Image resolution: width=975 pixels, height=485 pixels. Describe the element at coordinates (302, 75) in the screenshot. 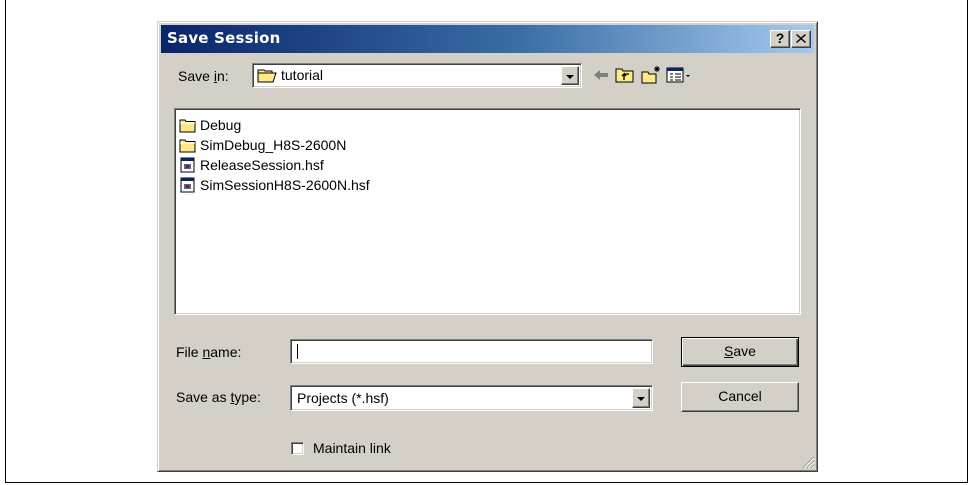

I see `save-in-value: tutorial` at that location.